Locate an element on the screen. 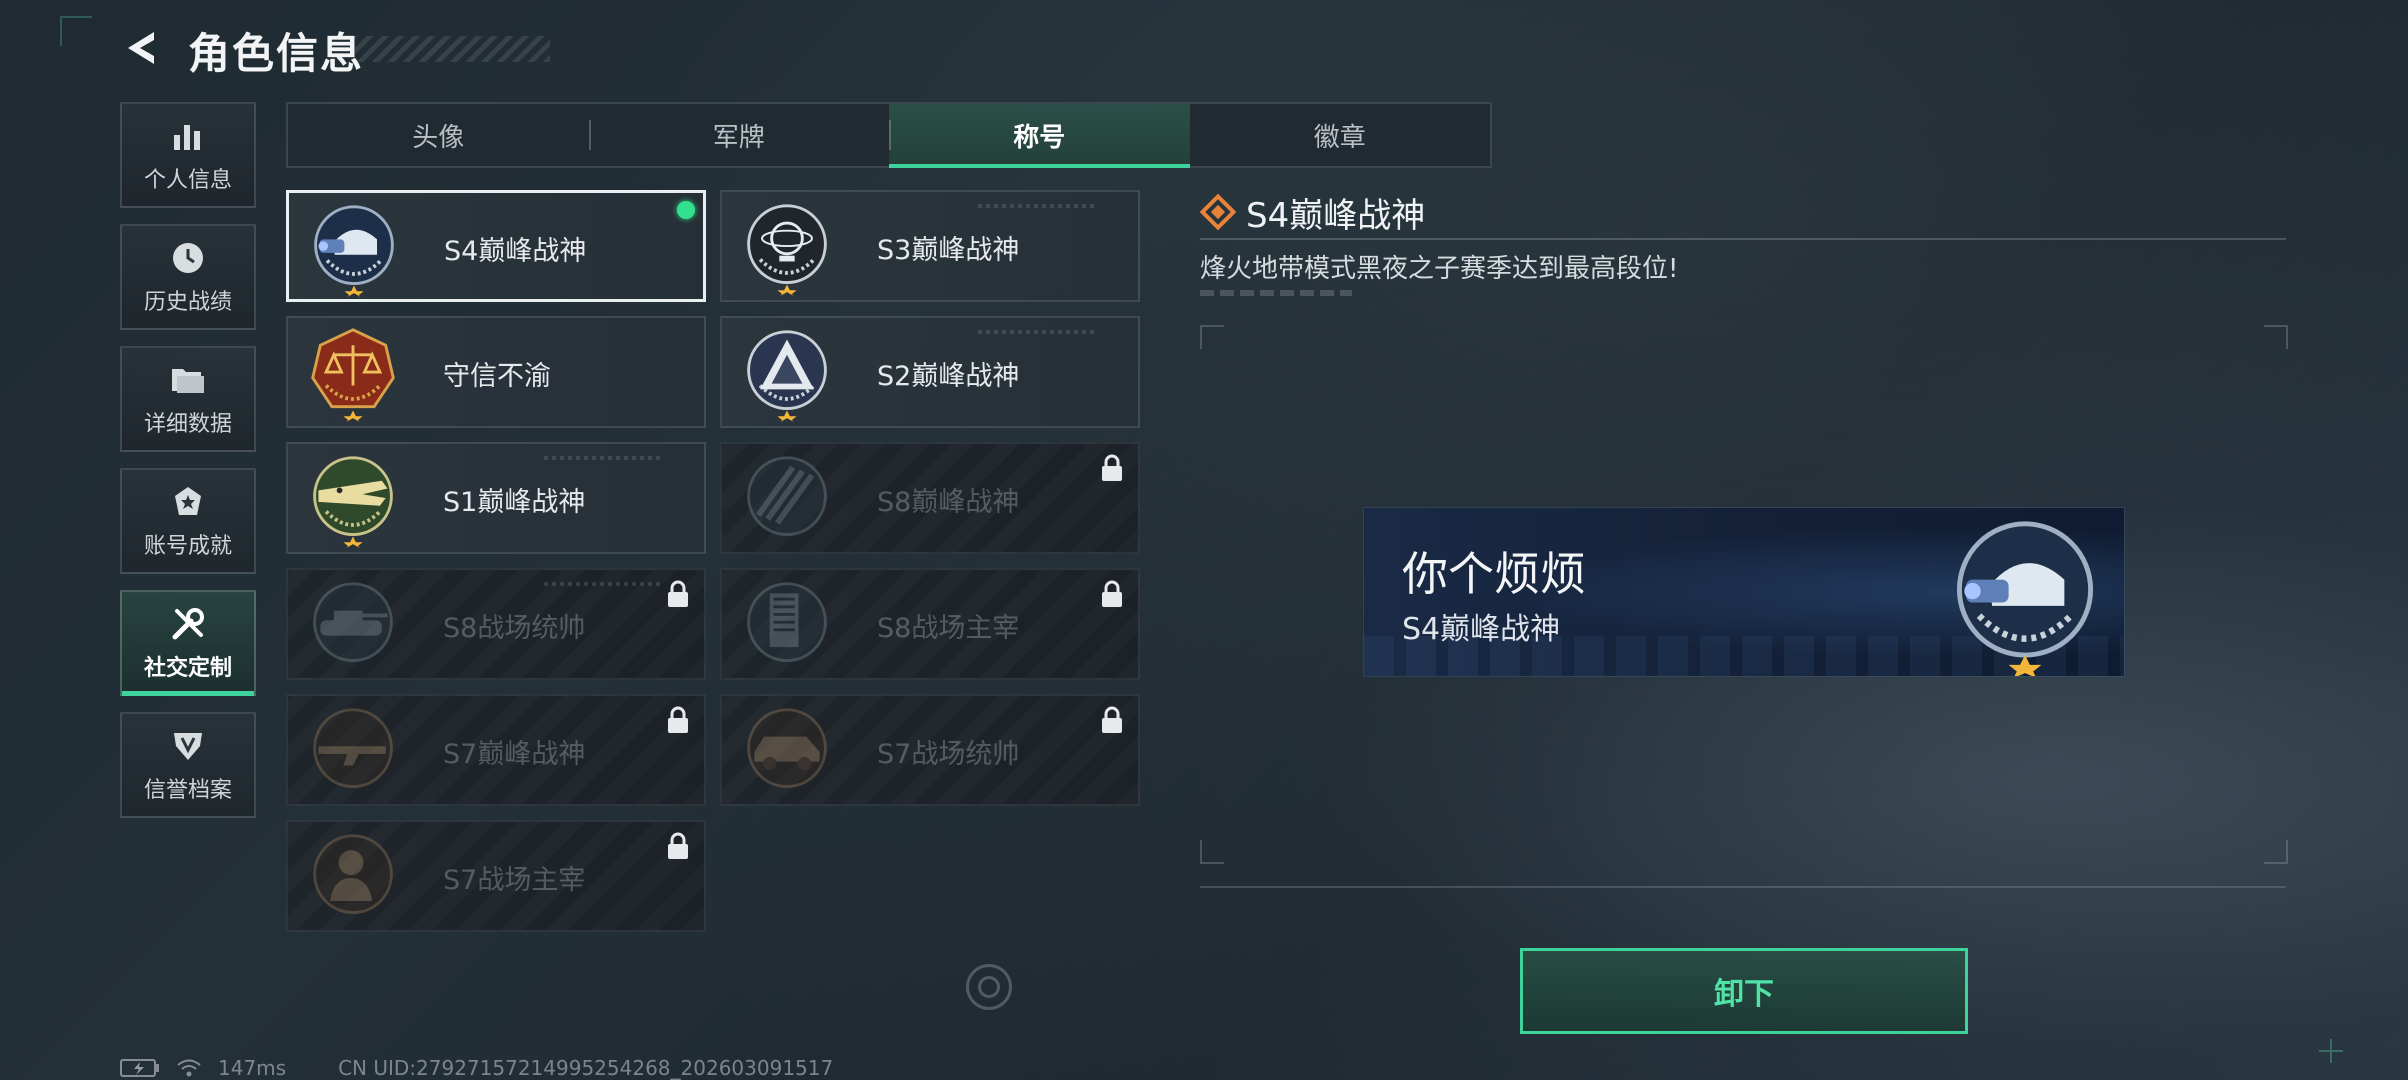 The width and height of the screenshot is (2408, 1080). title-card-s7-battlefield-marshal: S7战场统帅 is located at coordinates (930, 750).